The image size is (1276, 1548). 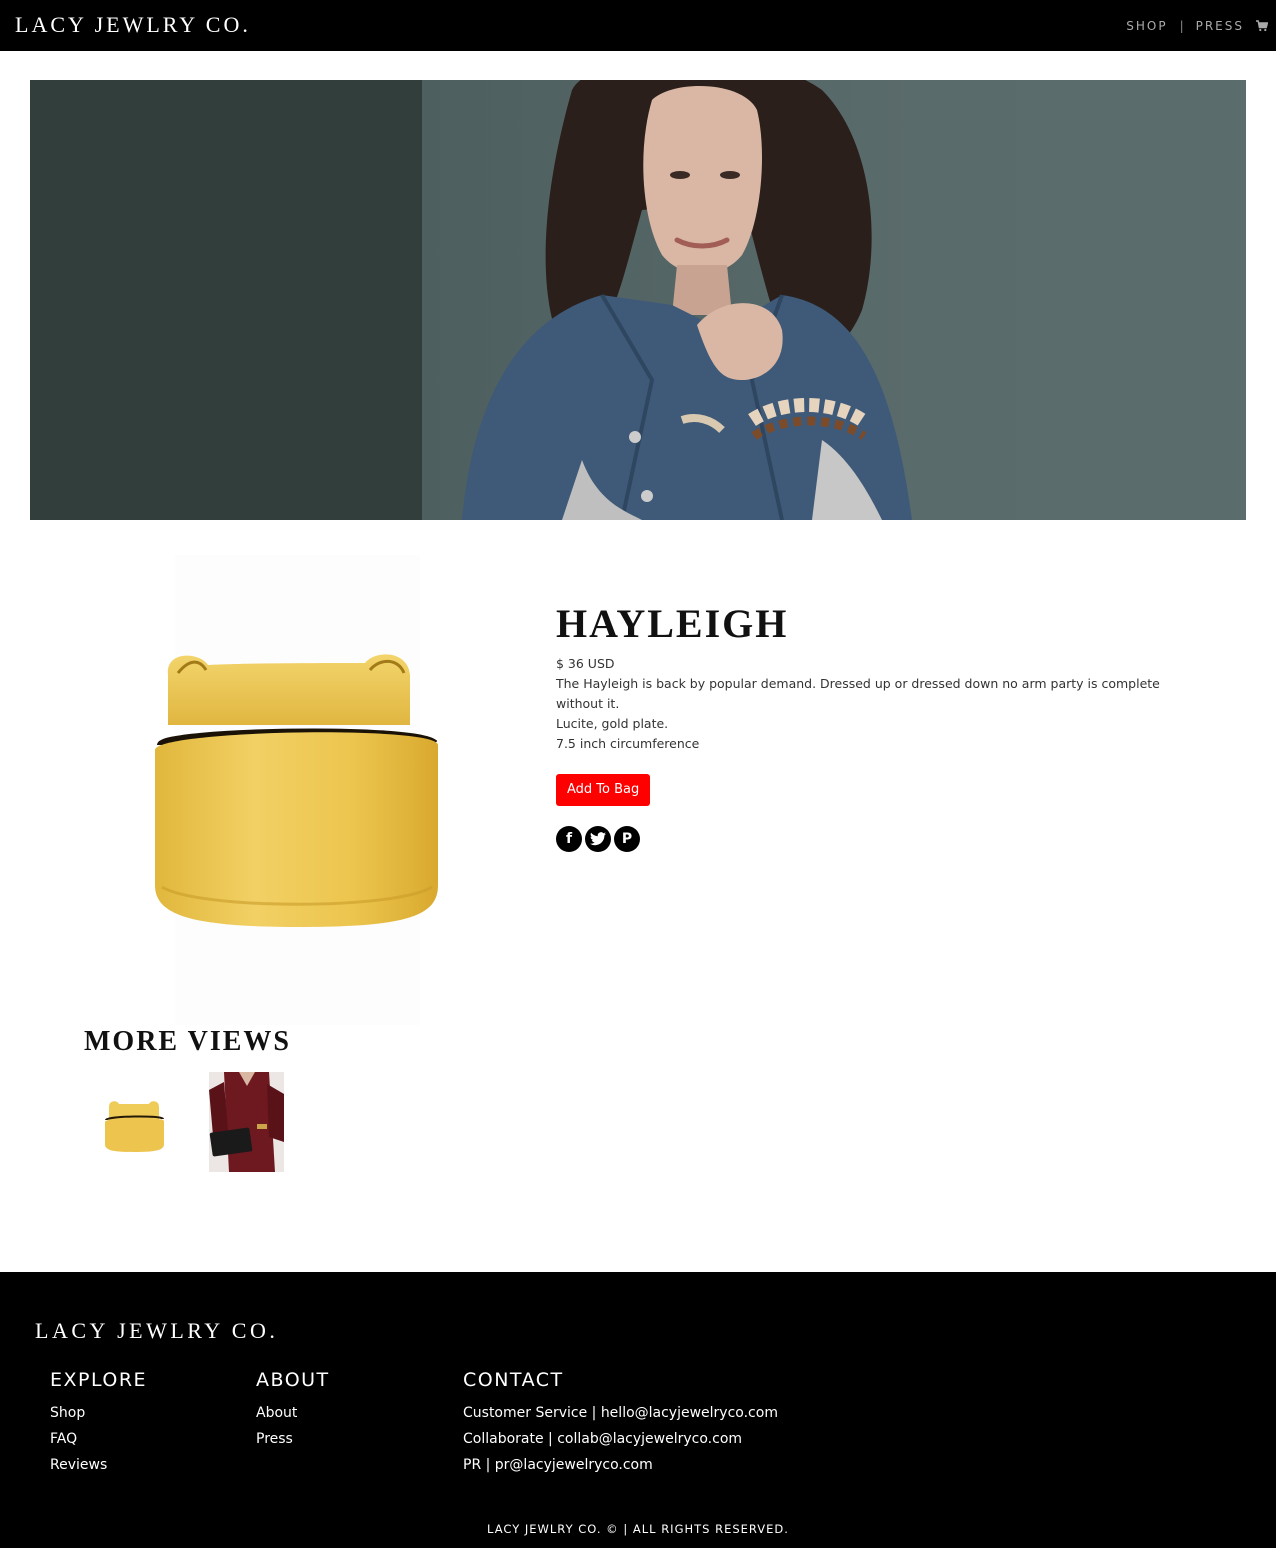 I want to click on footer-link-reviews: Reviews, so click(x=98, y=1465).